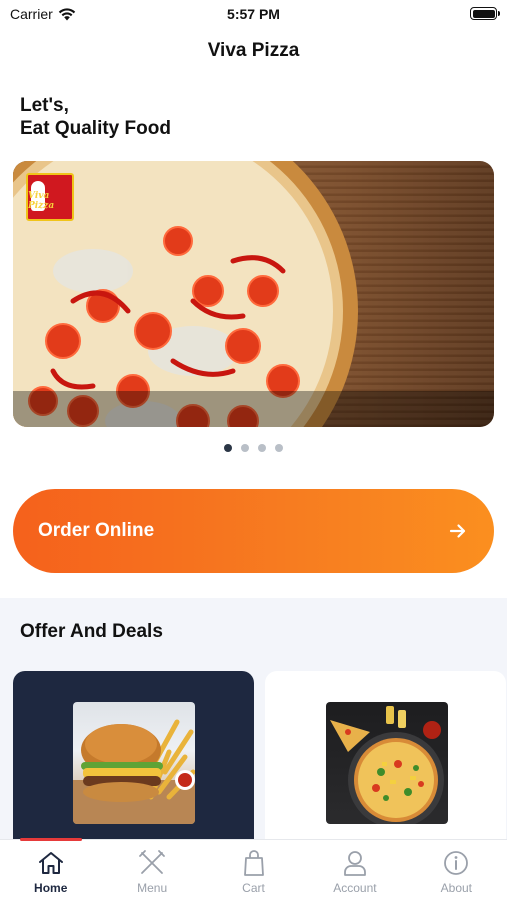  What do you see at coordinates (51, 888) in the screenshot?
I see `tab-home-label: Home` at bounding box center [51, 888].